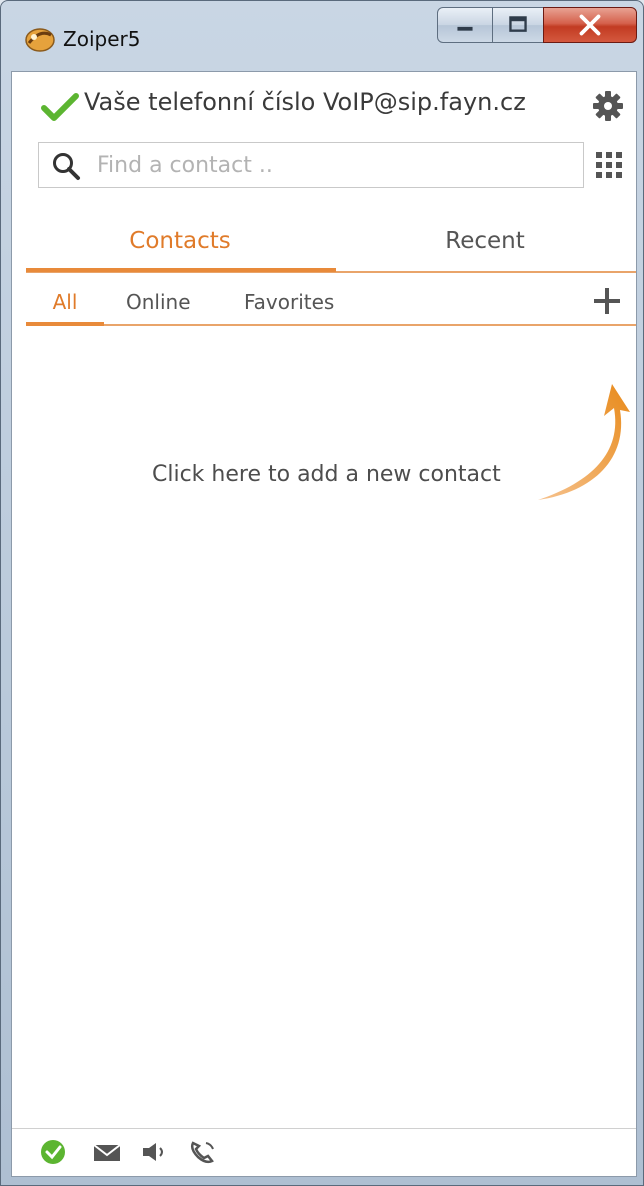 The height and width of the screenshot is (1186, 644). I want to click on search-input, so click(337, 165).